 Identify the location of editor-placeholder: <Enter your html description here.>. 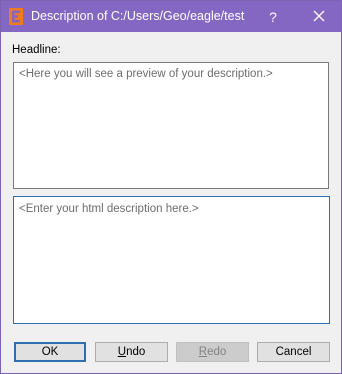
(109, 209).